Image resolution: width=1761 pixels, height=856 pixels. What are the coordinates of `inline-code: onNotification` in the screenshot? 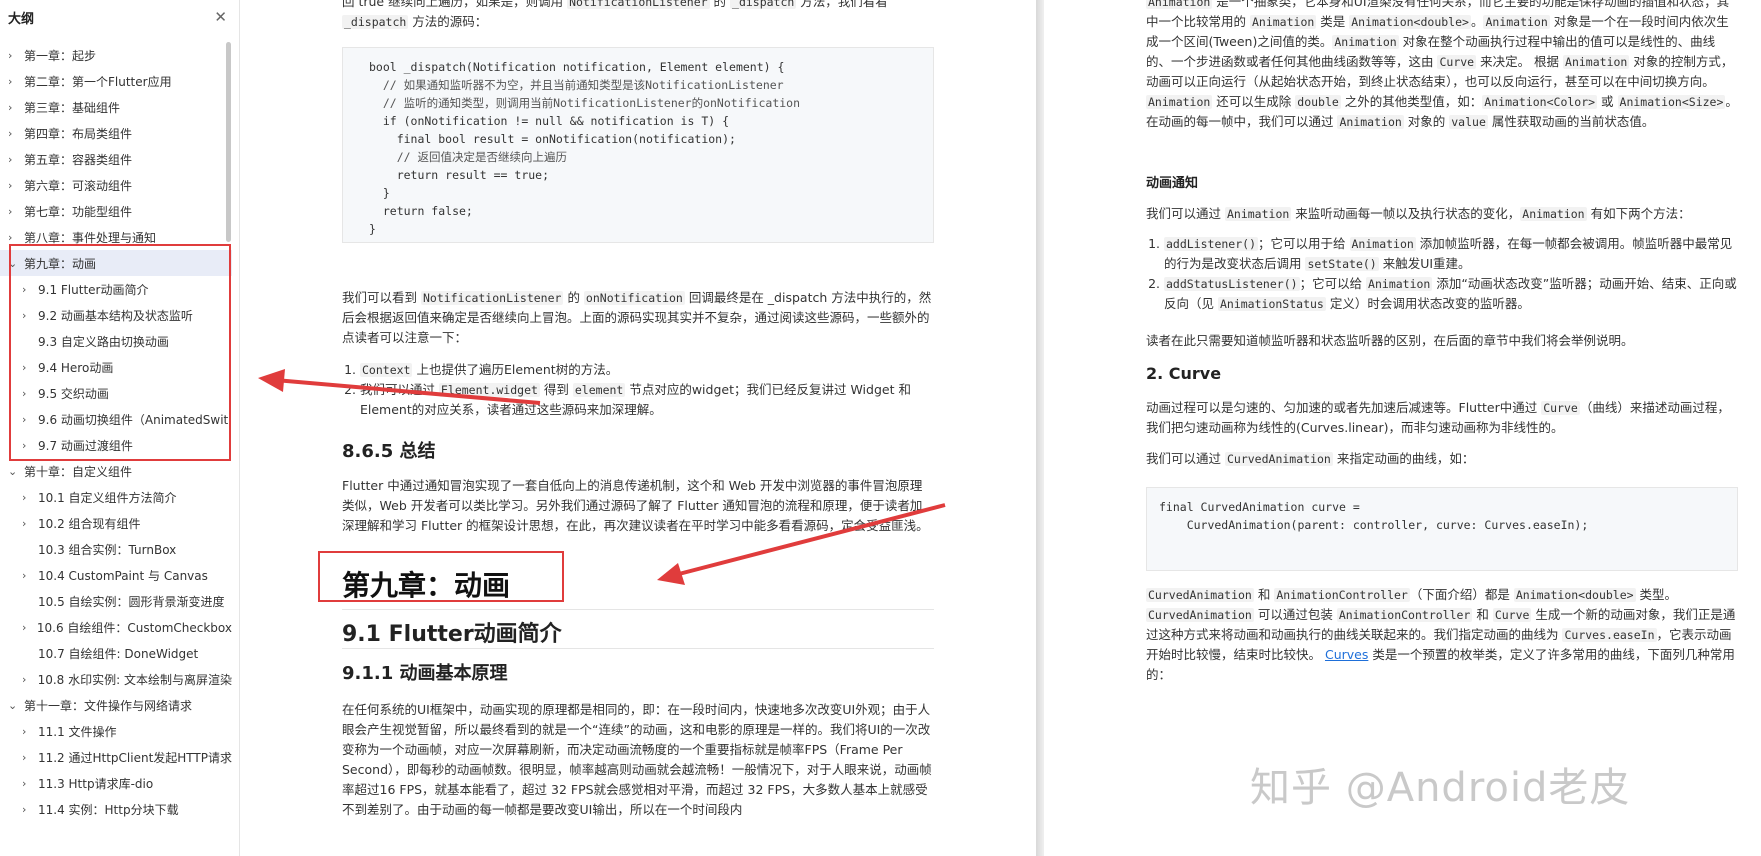 It's located at (634, 298).